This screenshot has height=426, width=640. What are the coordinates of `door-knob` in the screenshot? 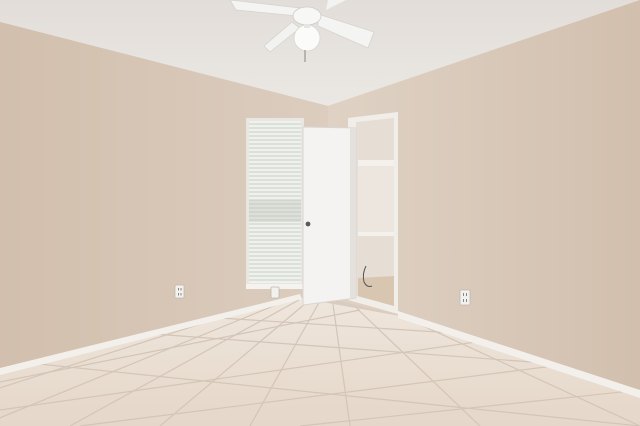 It's located at (308, 224).